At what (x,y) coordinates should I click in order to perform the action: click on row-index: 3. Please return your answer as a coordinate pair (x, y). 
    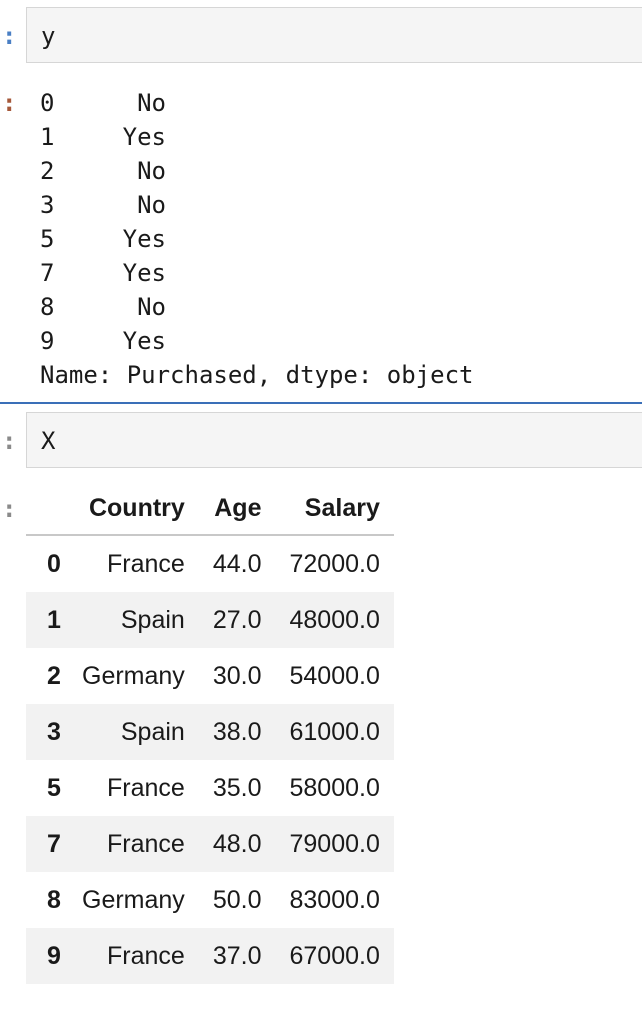
    Looking at the image, I should click on (54, 731).